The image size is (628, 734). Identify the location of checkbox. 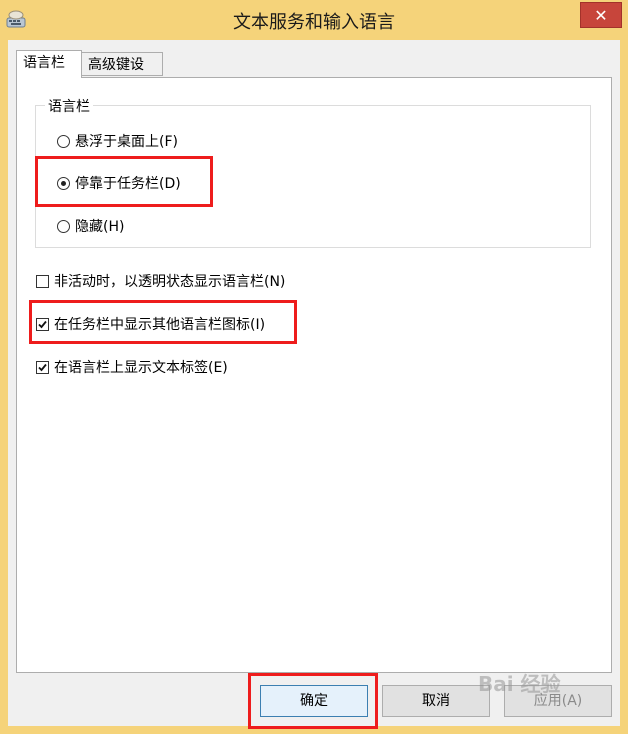
(42, 281).